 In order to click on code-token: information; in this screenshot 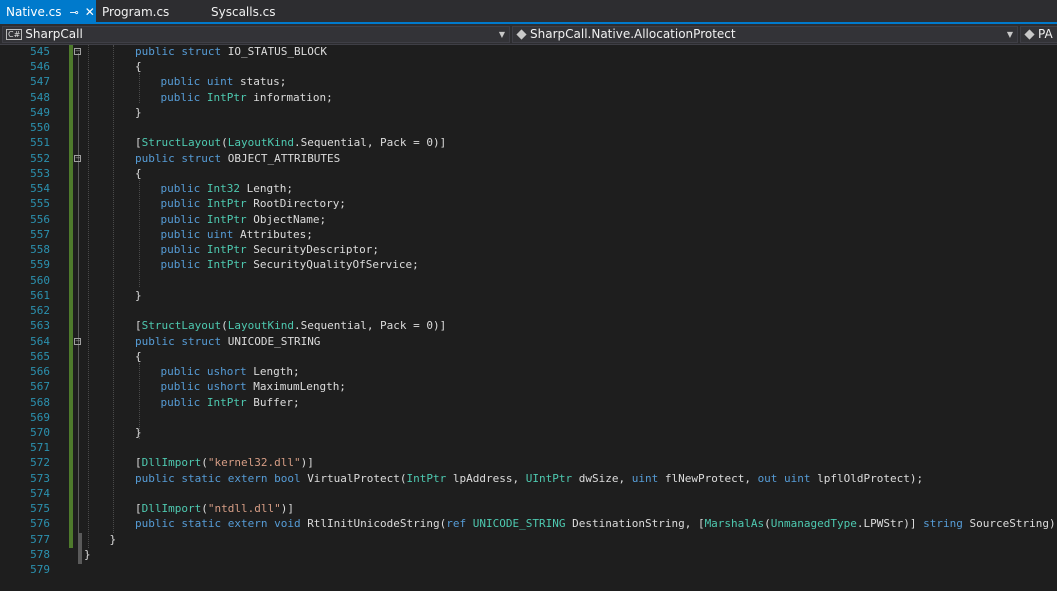, I will do `click(293, 97)`.